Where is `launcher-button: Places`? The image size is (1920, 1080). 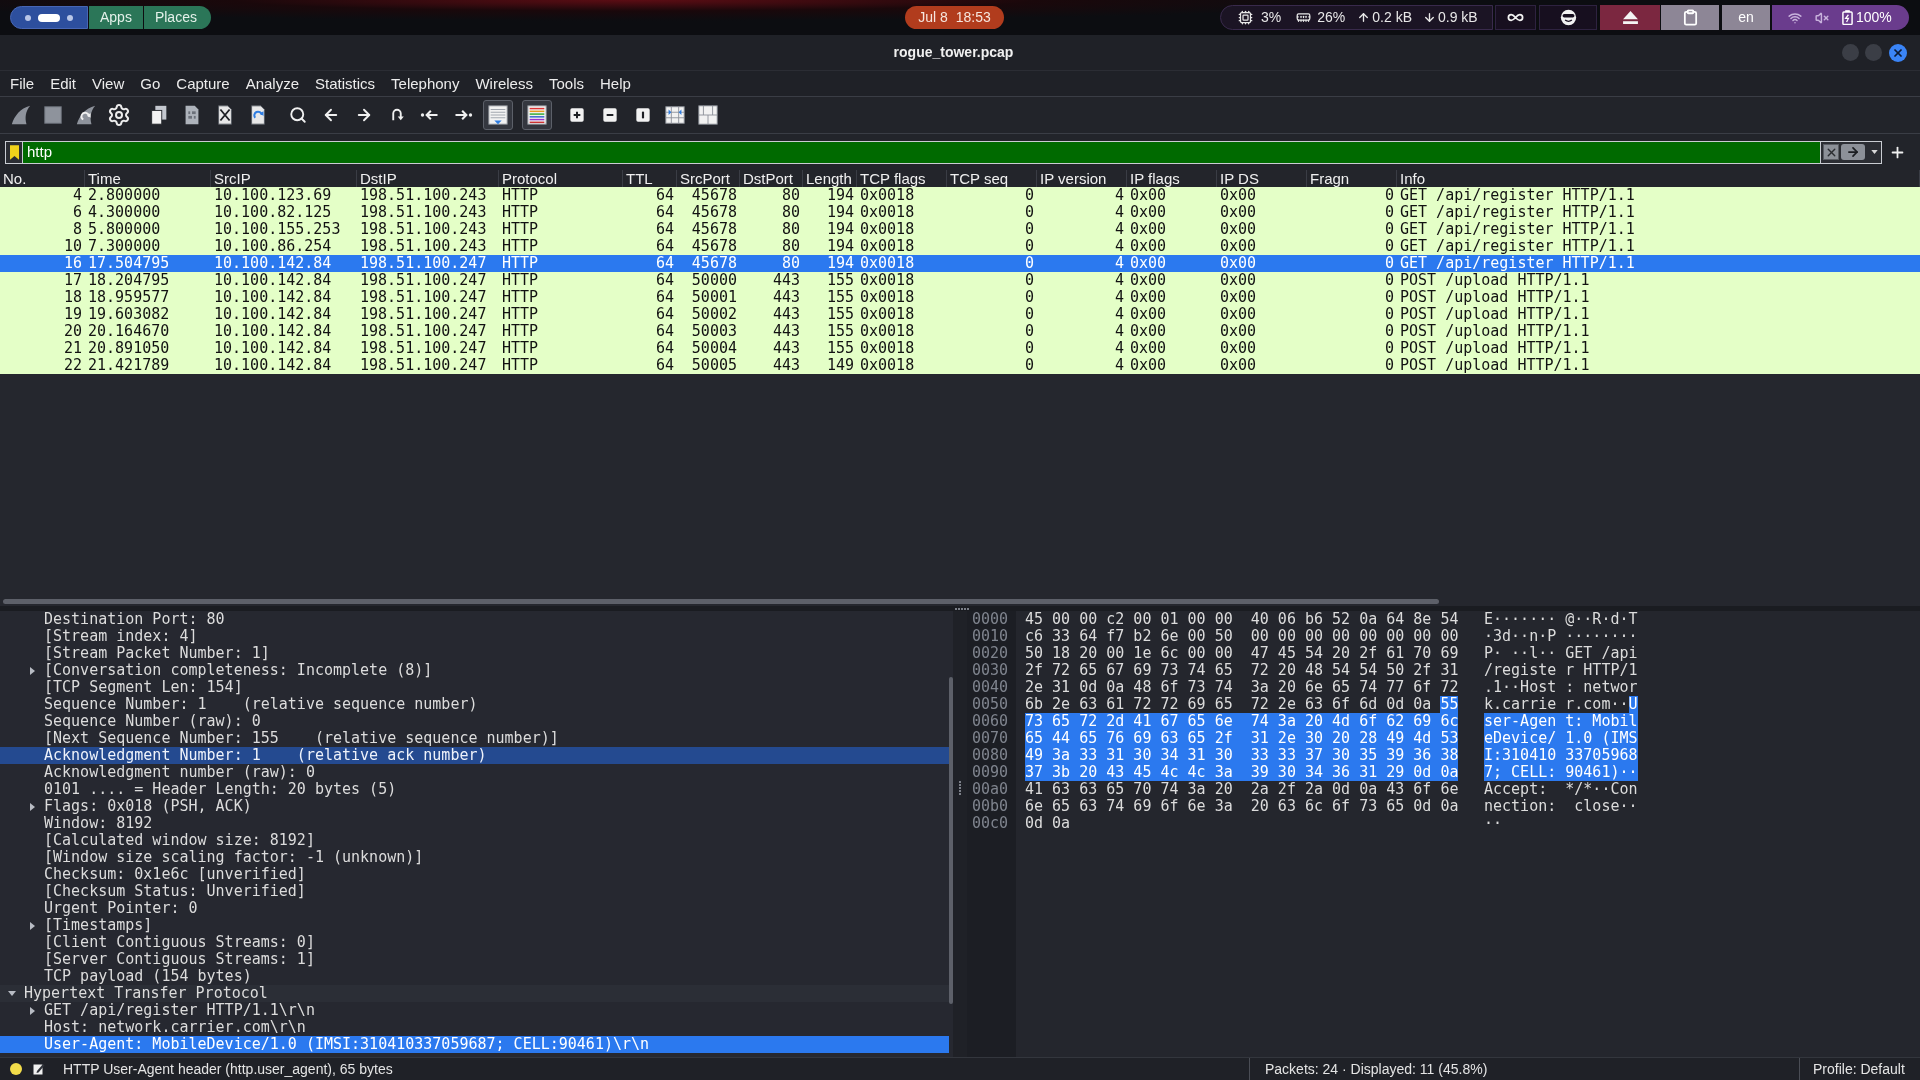
launcher-button: Places is located at coordinates (177, 17).